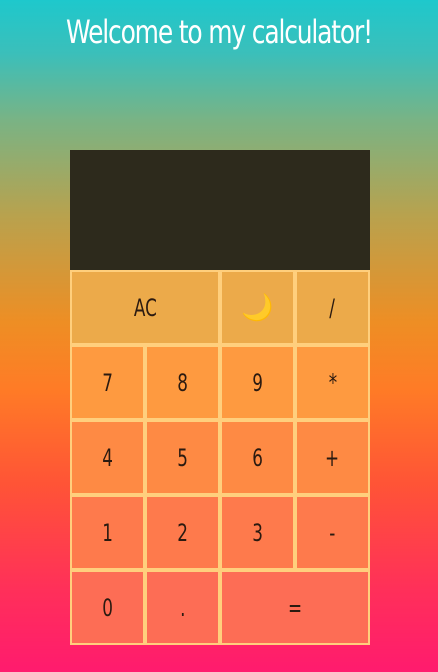 The width and height of the screenshot is (438, 672). I want to click on digit-9-button: 9, so click(257, 382).